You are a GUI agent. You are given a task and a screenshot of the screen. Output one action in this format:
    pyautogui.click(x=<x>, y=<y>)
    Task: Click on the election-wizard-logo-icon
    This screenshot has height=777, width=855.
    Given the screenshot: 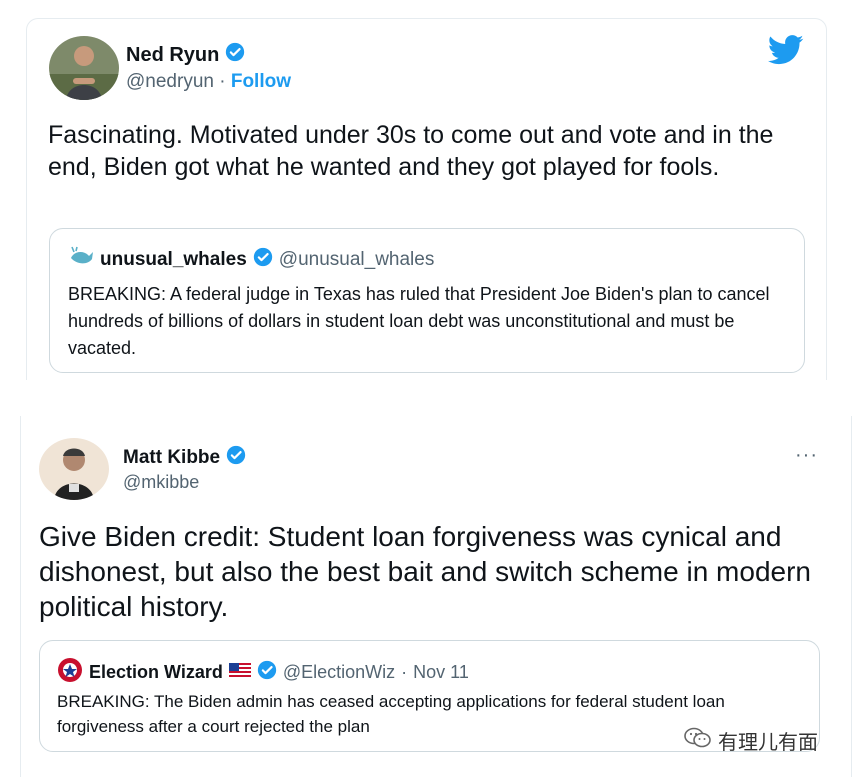 What is the action you would take?
    pyautogui.click(x=70, y=672)
    